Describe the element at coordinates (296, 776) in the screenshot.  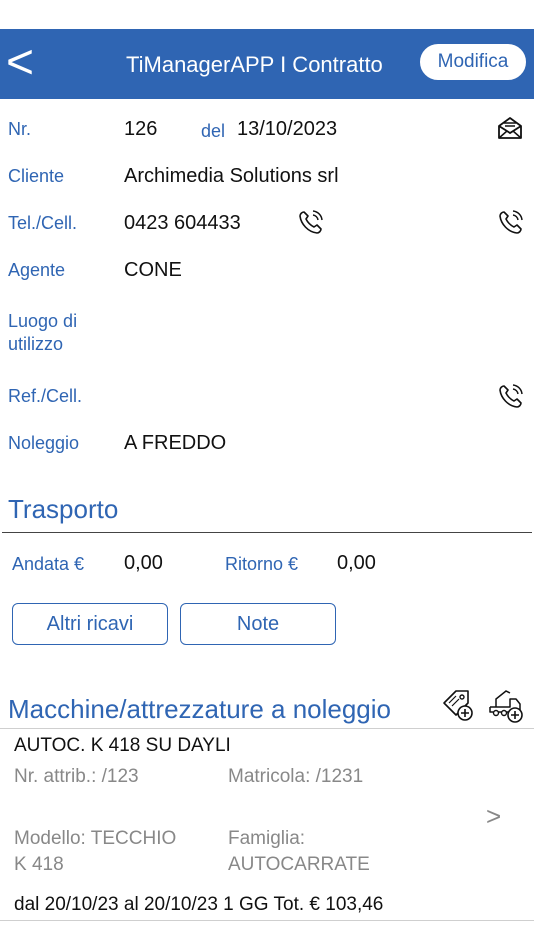
I see `machine-matricola: Matricola: /1231` at that location.